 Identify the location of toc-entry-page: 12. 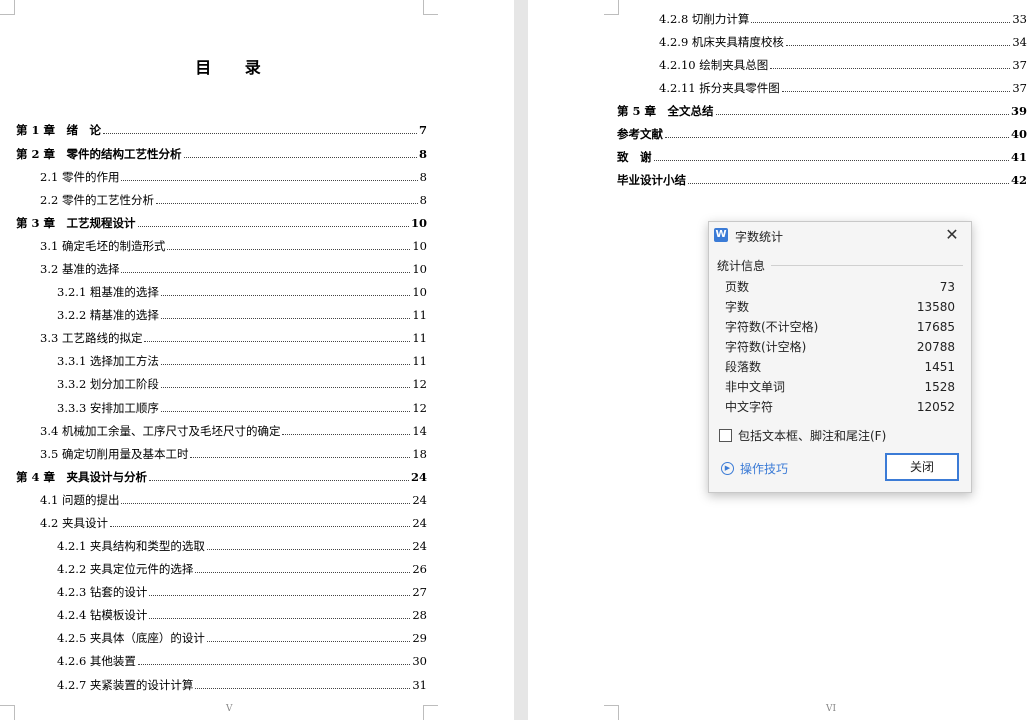
(419, 408).